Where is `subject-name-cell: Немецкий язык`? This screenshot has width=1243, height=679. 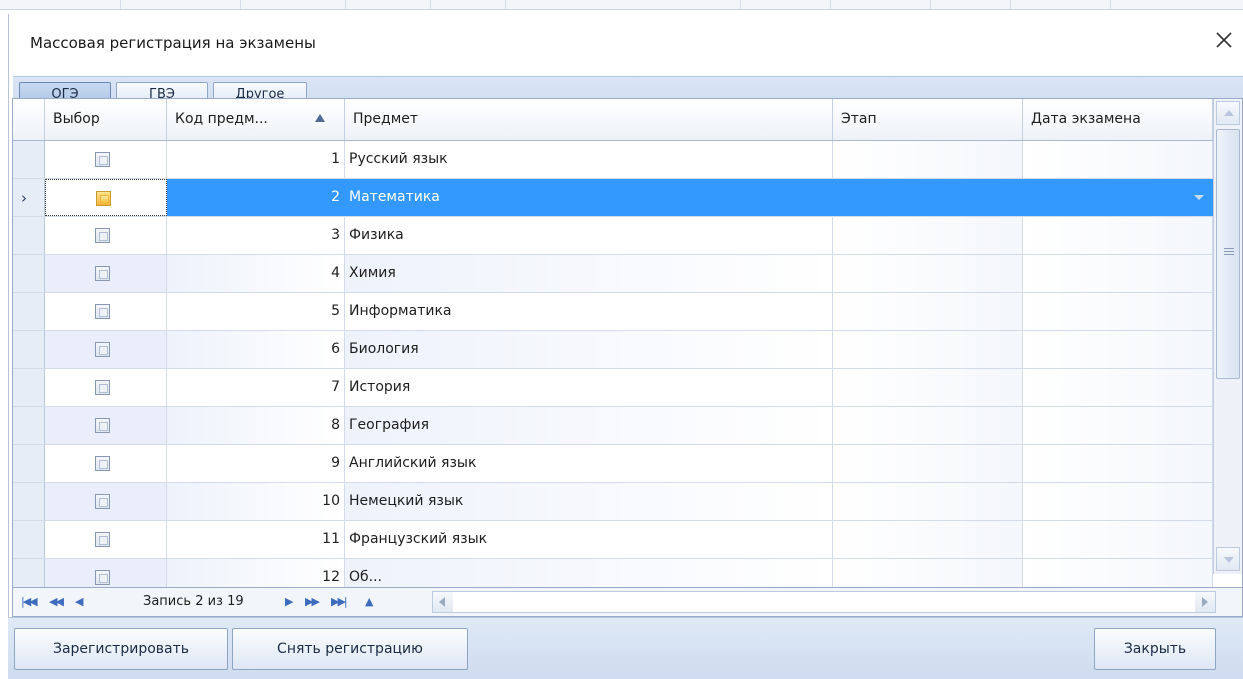
subject-name-cell: Немецкий язык is located at coordinates (589, 501).